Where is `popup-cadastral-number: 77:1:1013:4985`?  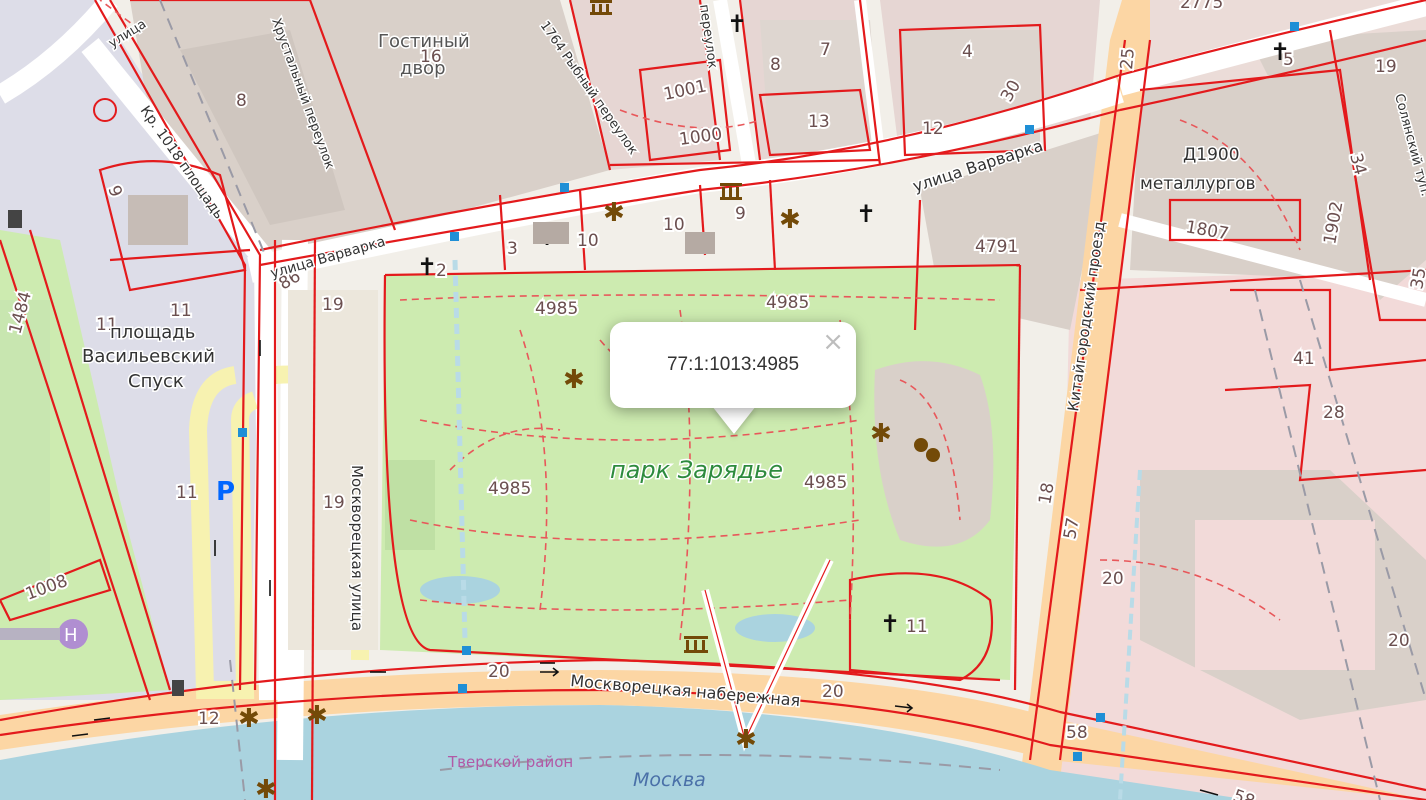
popup-cadastral-number: 77:1:1013:4985 is located at coordinates (733, 364).